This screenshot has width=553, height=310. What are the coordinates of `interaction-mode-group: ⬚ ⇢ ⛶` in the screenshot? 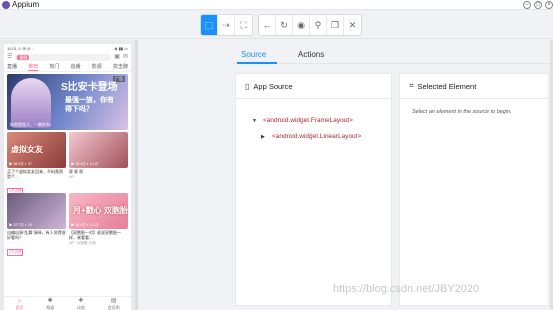 It's located at (226, 25).